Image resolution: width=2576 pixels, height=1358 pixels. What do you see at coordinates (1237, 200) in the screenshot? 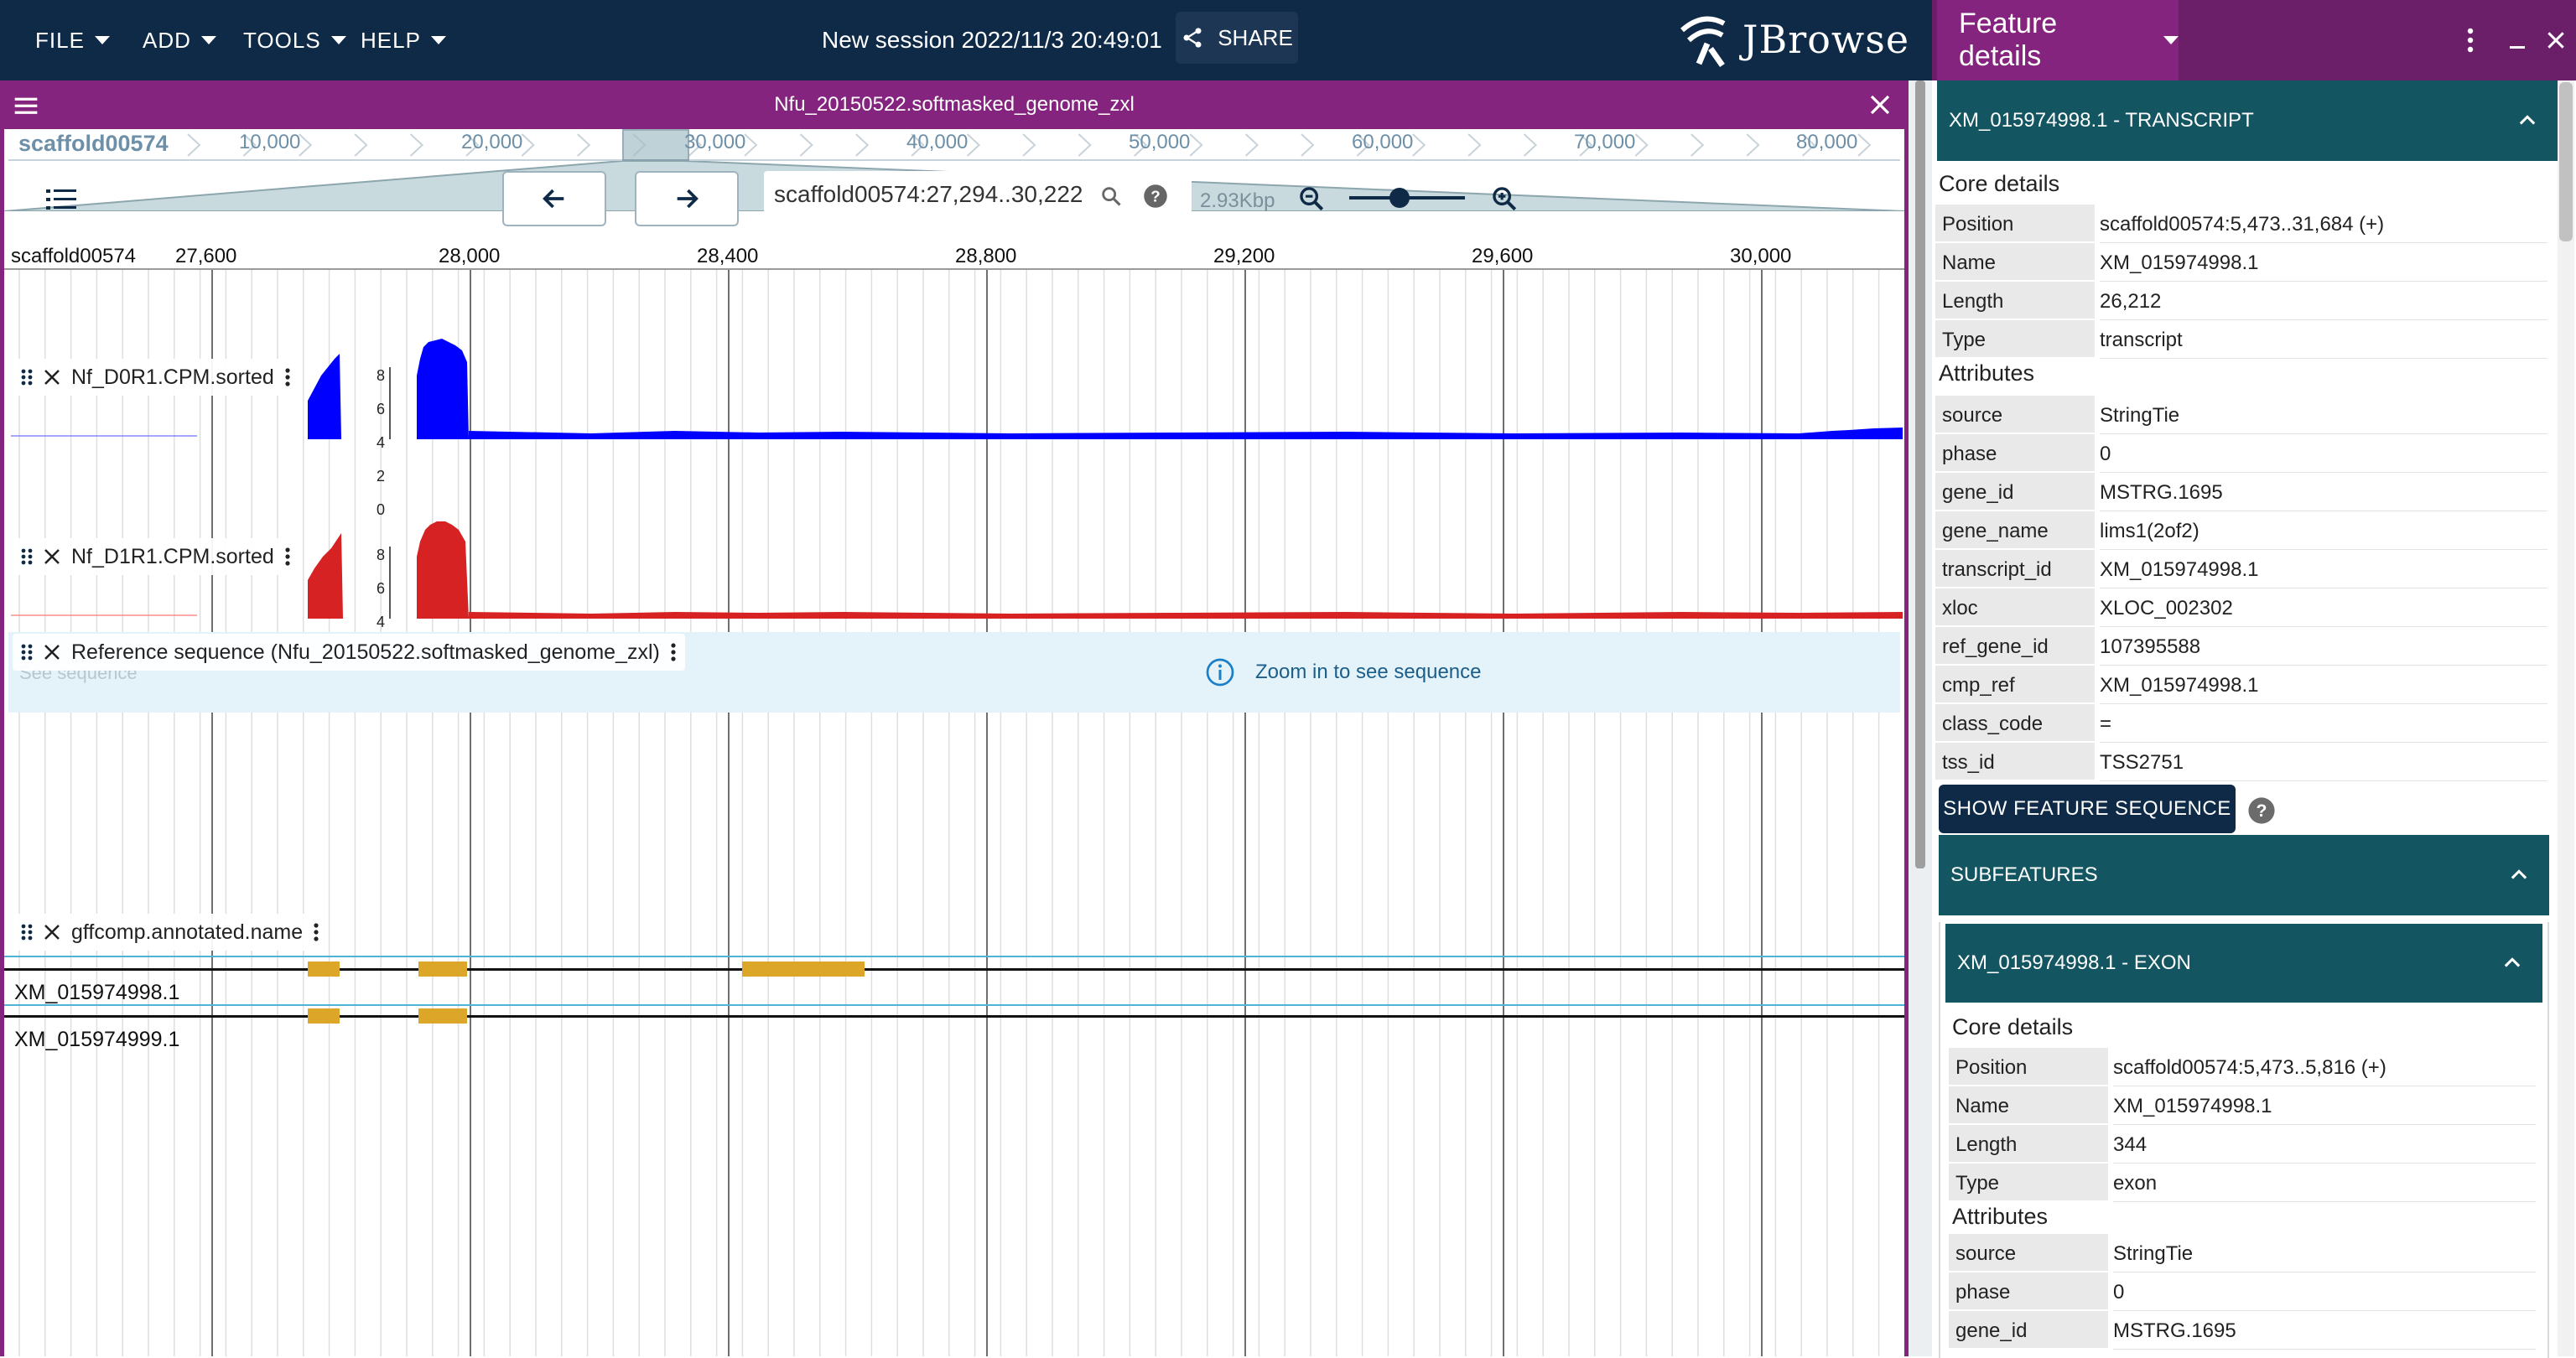
I see `bp-per-px-label: 2.93Kbp` at bounding box center [1237, 200].